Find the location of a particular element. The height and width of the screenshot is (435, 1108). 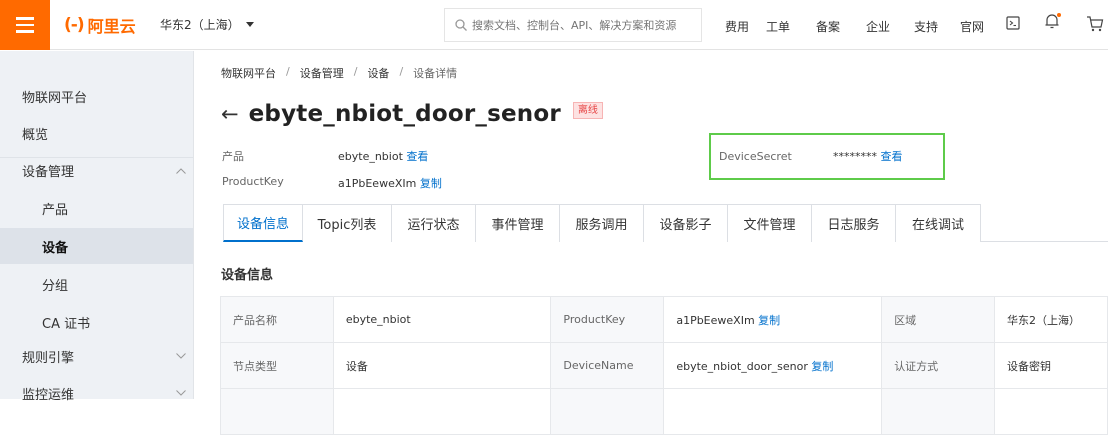

product-value-row: ebyte_nbiot 查看 is located at coordinates (383, 156).